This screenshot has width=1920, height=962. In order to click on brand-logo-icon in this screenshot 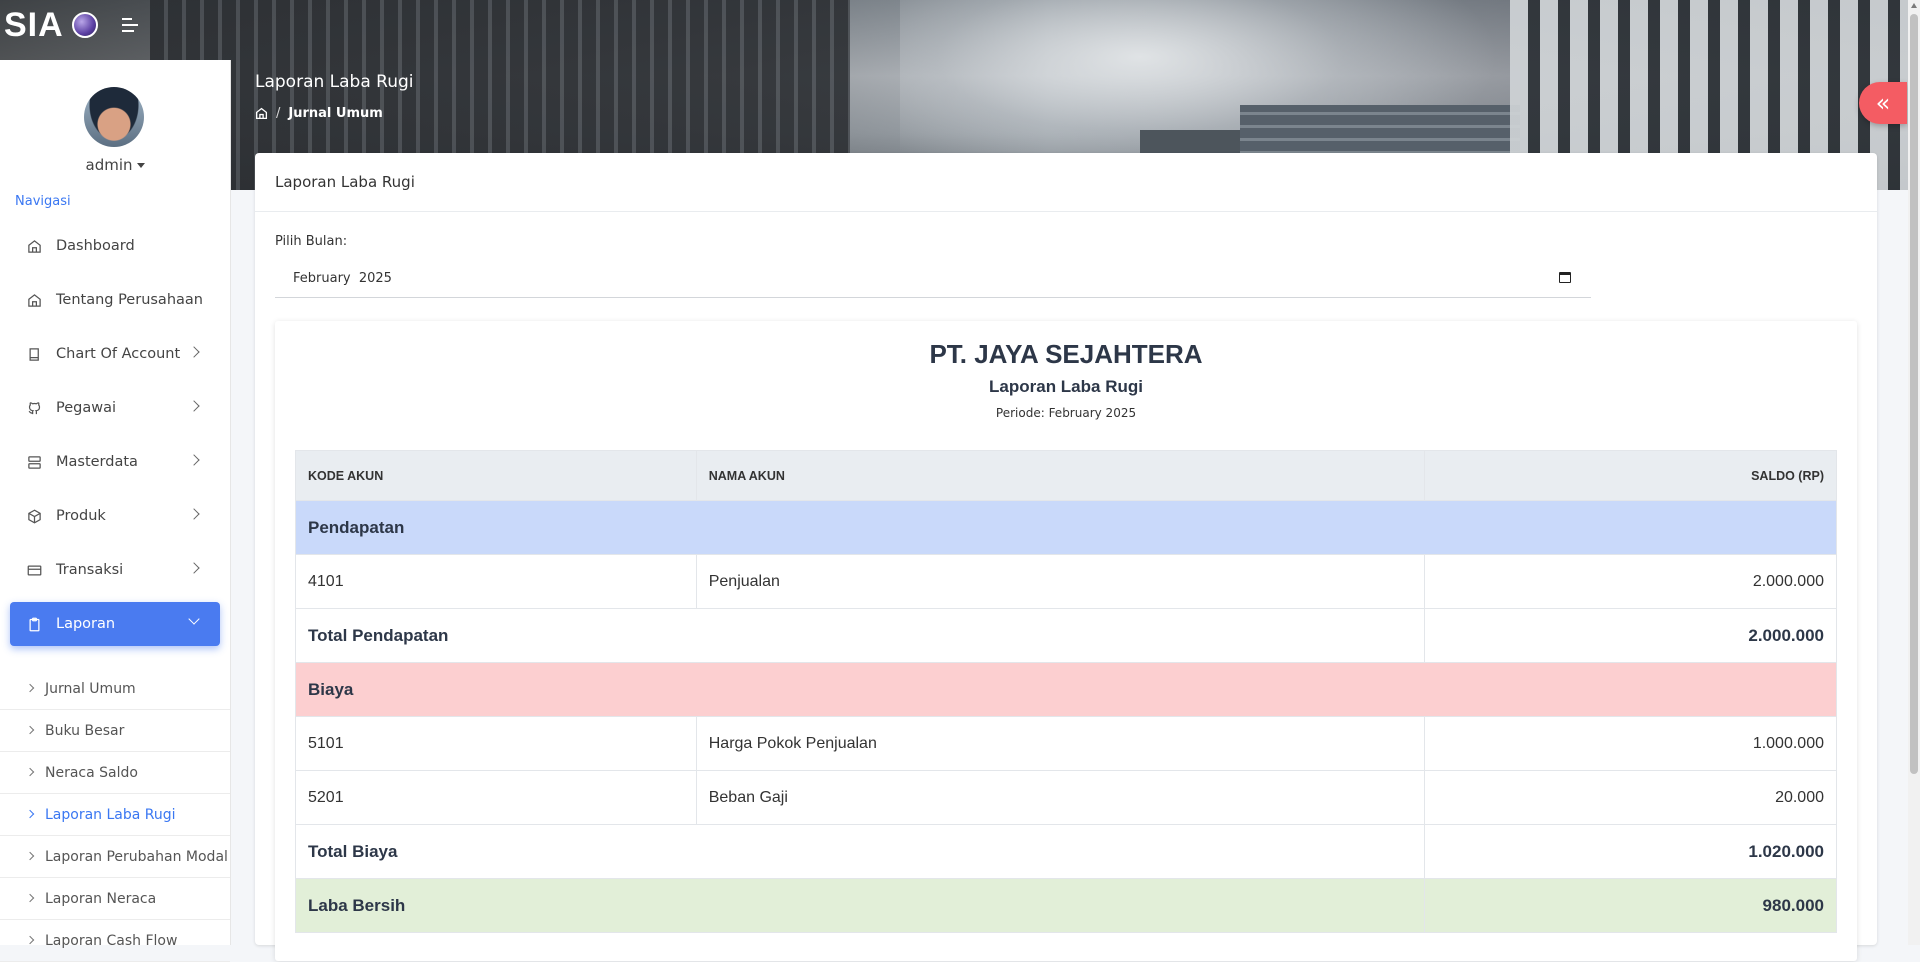, I will do `click(85, 25)`.